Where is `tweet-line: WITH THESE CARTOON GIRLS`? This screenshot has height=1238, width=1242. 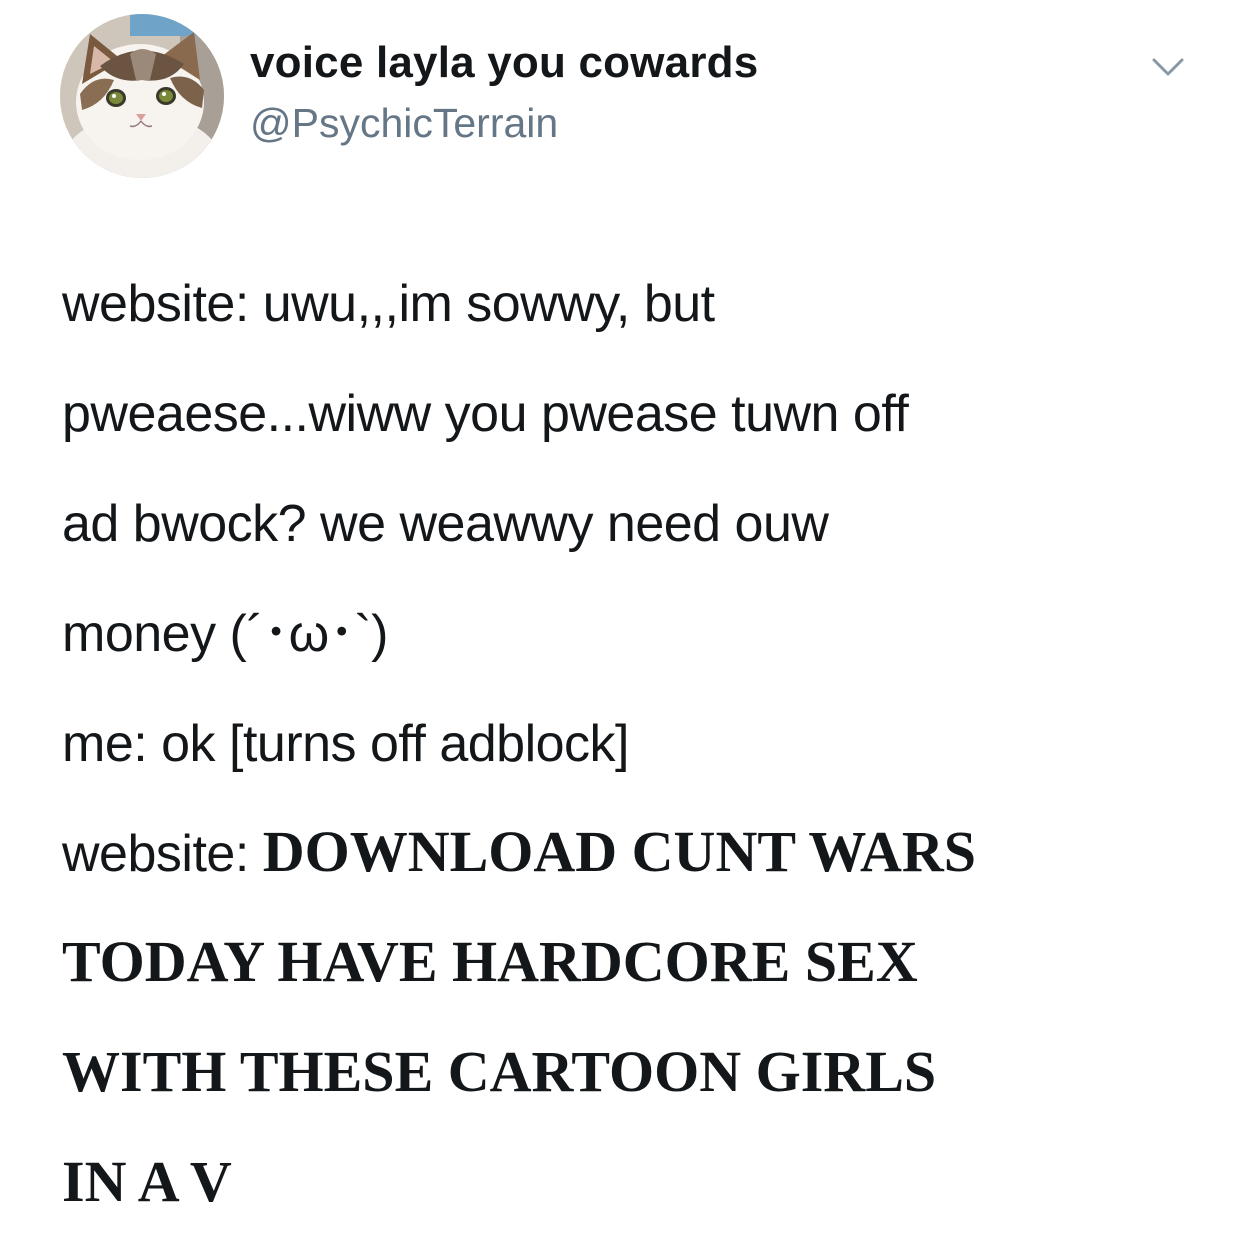 tweet-line: WITH THESE CARTOON GIRLS is located at coordinates (499, 1071).